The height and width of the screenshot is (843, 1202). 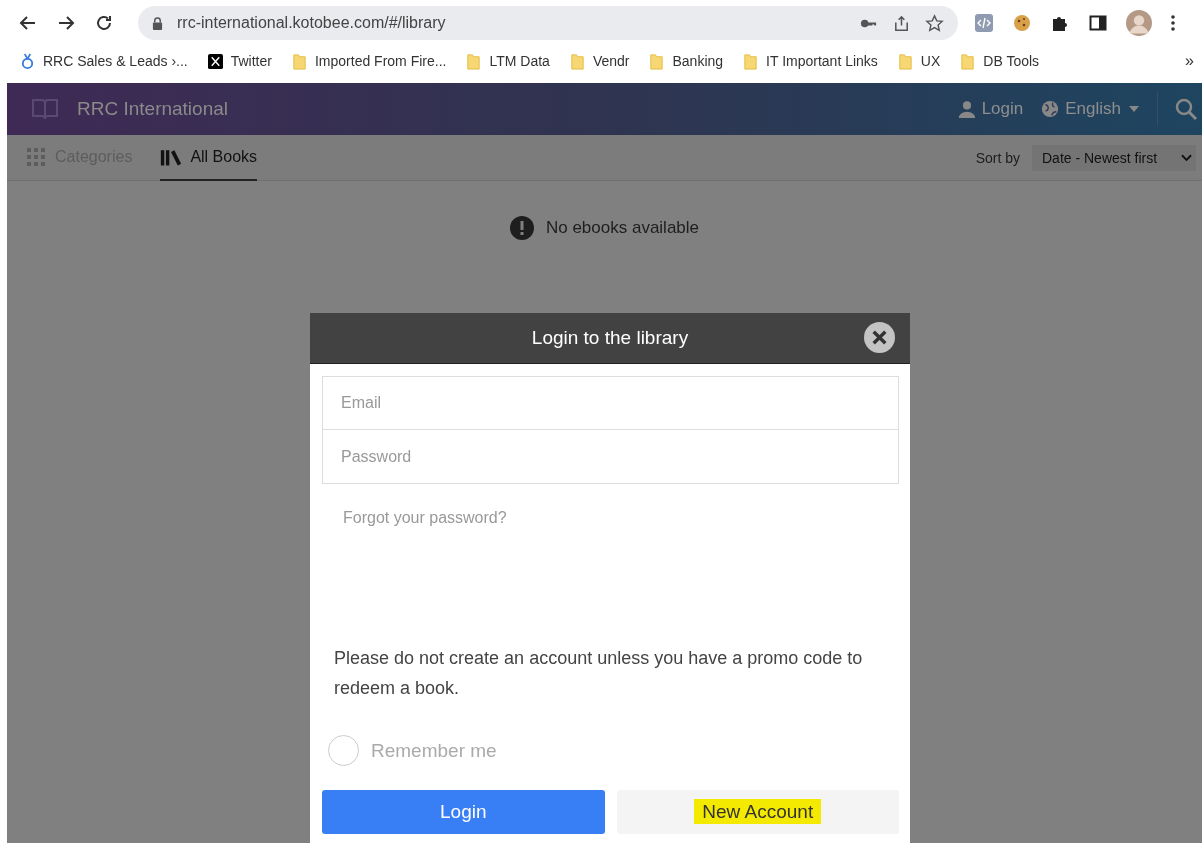 I want to click on lock-icon, so click(x=157, y=23).